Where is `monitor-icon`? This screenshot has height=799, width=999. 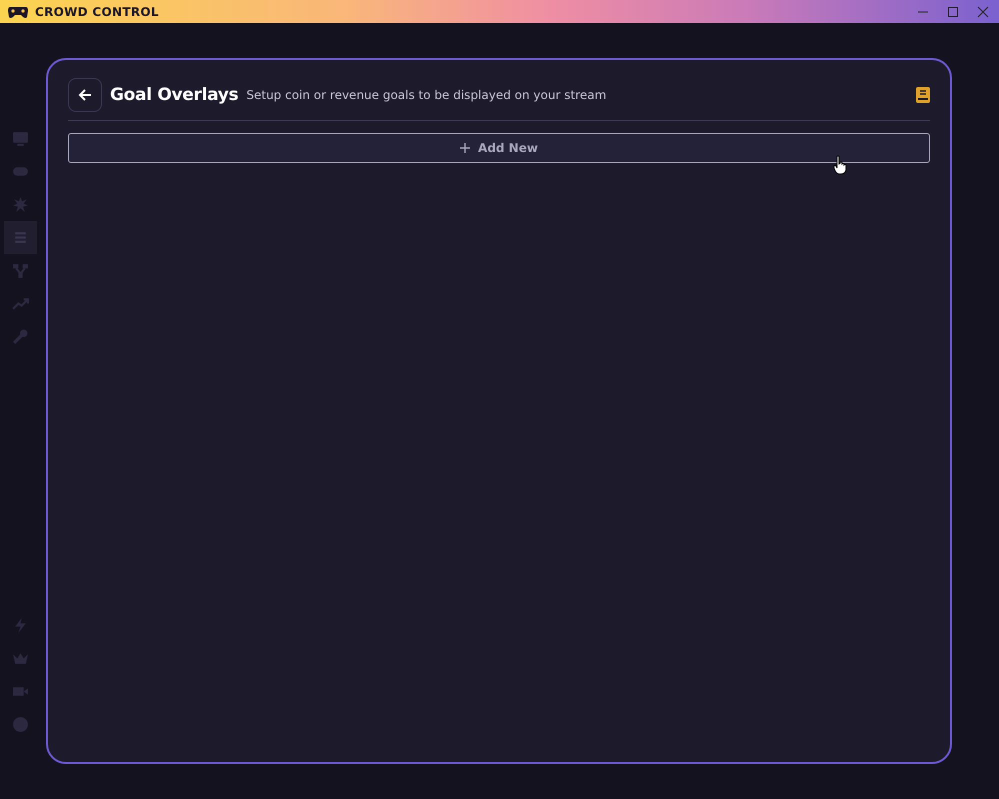 monitor-icon is located at coordinates (20, 138).